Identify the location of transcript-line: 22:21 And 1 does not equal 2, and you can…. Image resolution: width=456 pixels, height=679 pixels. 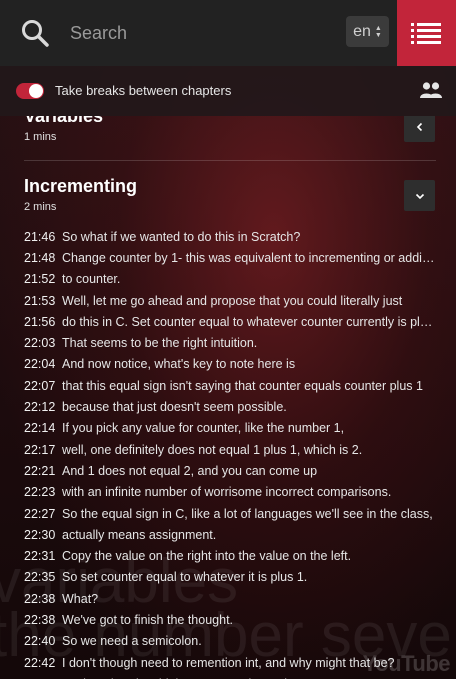
(230, 470).